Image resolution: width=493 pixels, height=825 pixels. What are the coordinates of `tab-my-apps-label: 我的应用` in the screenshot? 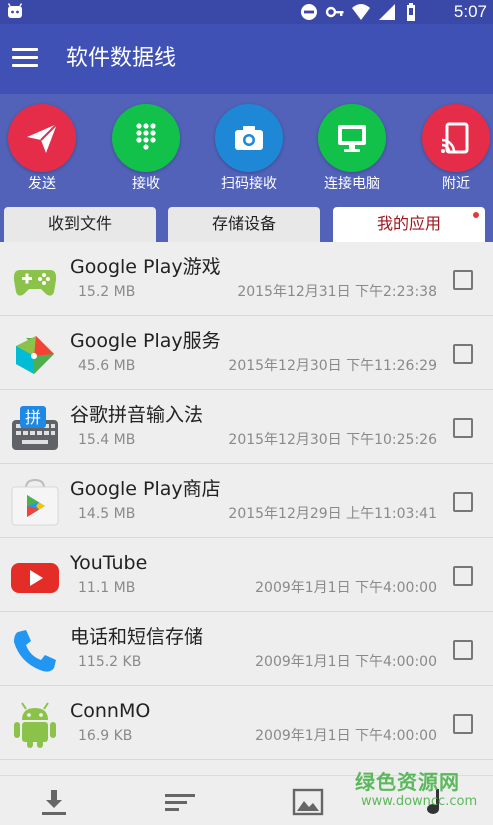 It's located at (408, 223).